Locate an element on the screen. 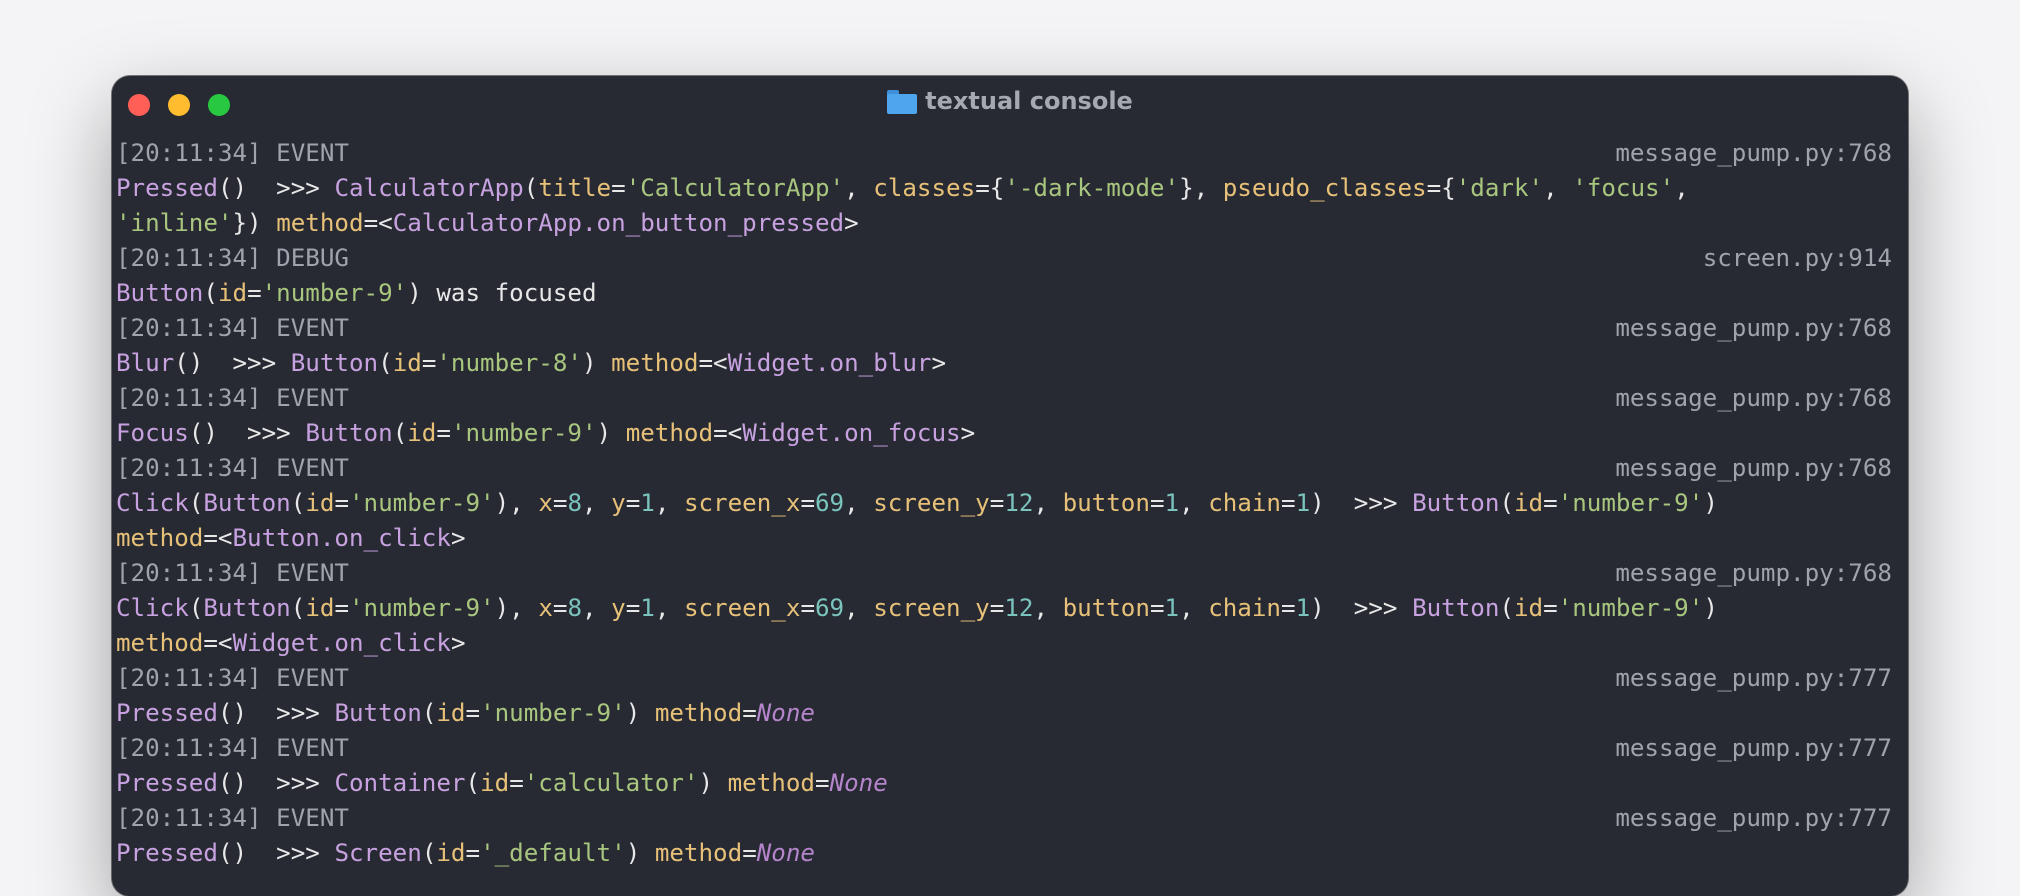 This screenshot has width=2020, height=896. log-token: Widget.on_focus is located at coordinates (851, 433).